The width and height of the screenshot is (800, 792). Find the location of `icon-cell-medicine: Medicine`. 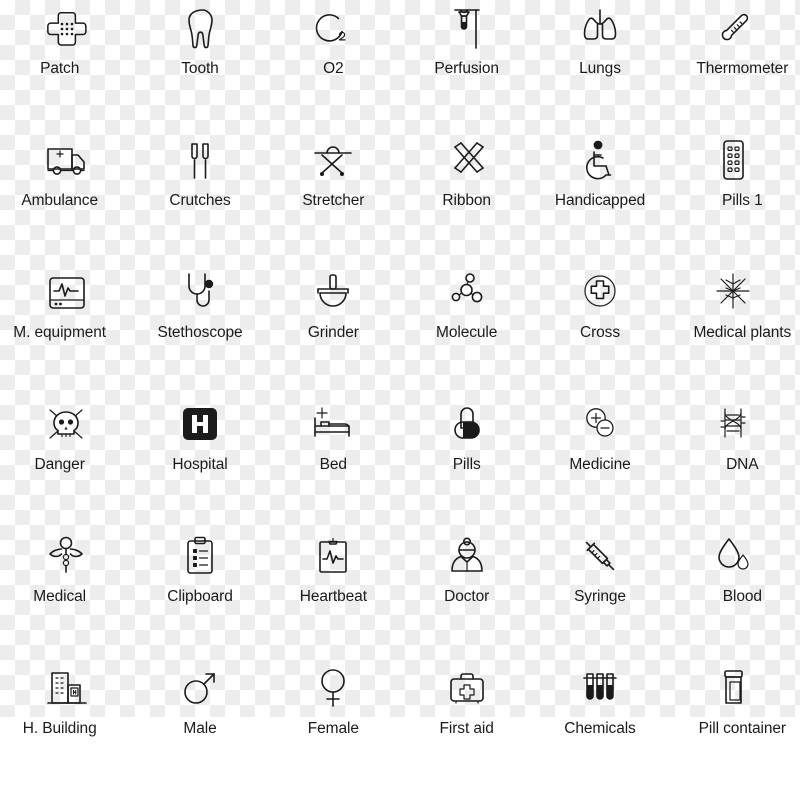

icon-cell-medicine: Medicine is located at coordinates (599, 462).